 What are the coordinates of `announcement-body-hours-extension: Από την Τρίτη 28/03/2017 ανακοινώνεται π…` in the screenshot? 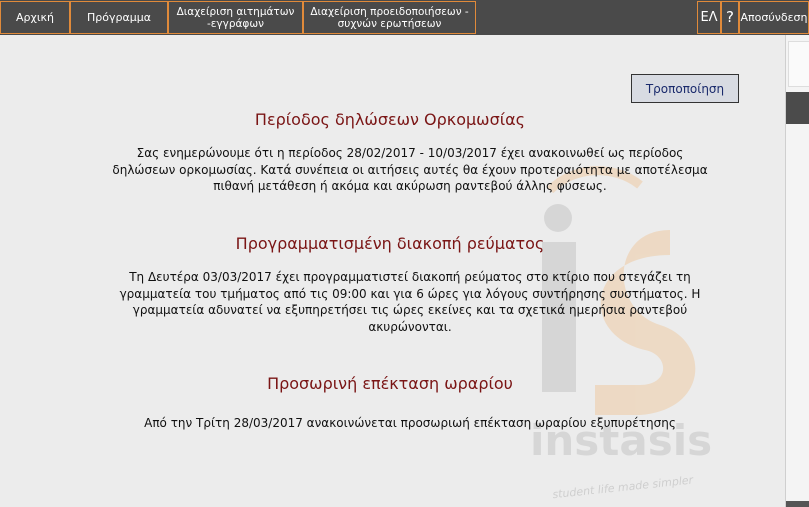 It's located at (410, 423).